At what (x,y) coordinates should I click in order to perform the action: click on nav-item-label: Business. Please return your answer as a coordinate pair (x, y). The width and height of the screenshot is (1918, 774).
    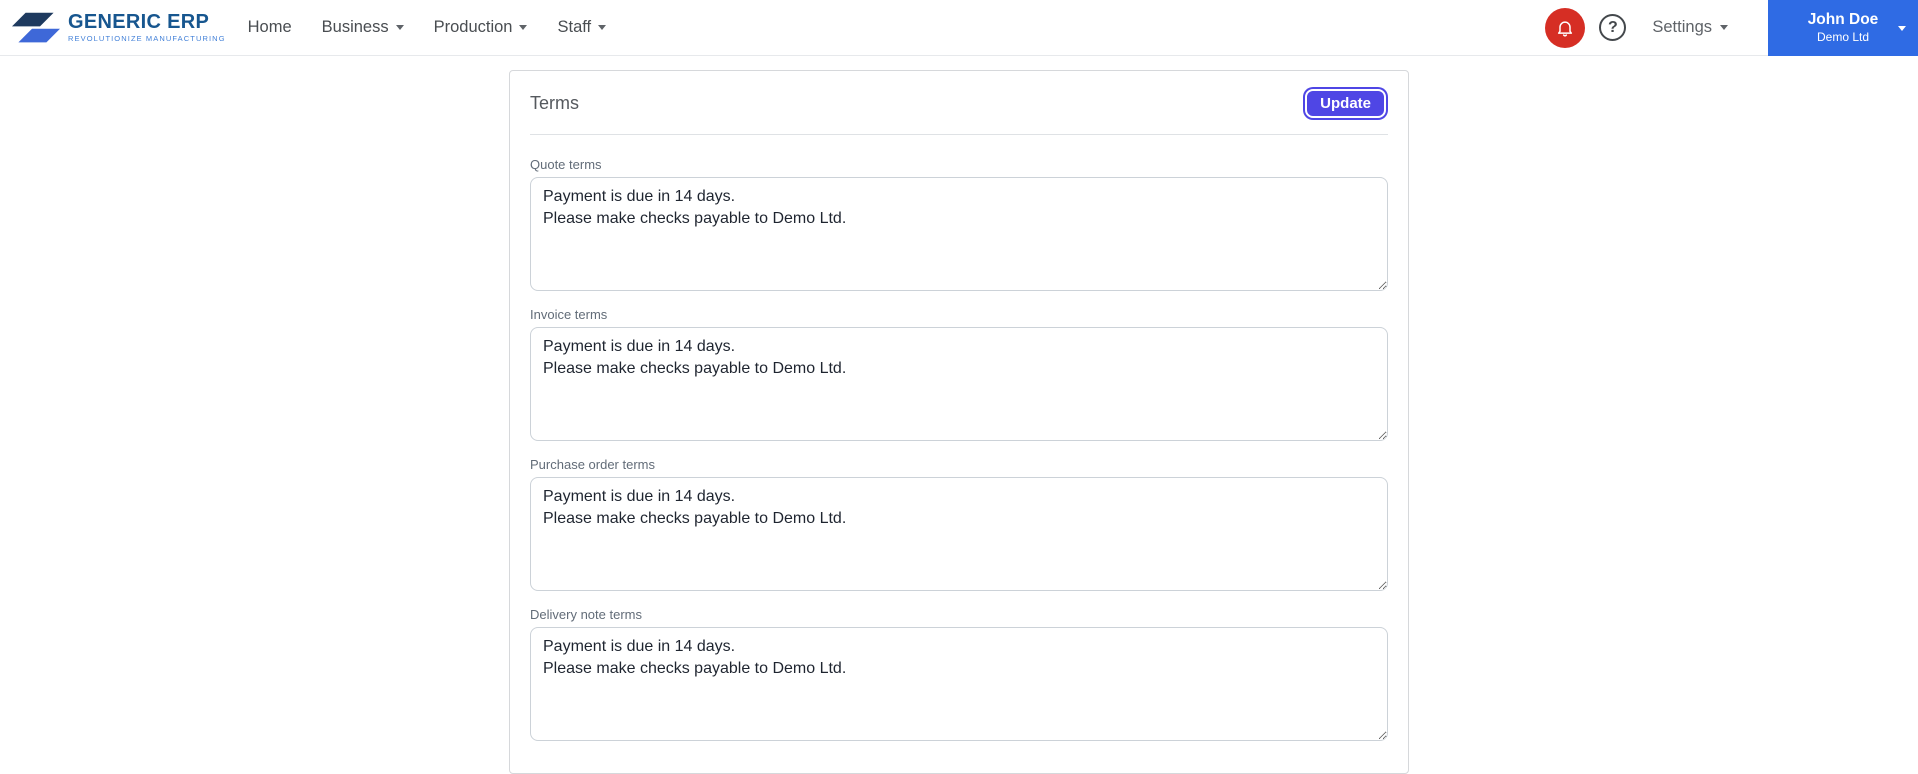
    Looking at the image, I should click on (355, 27).